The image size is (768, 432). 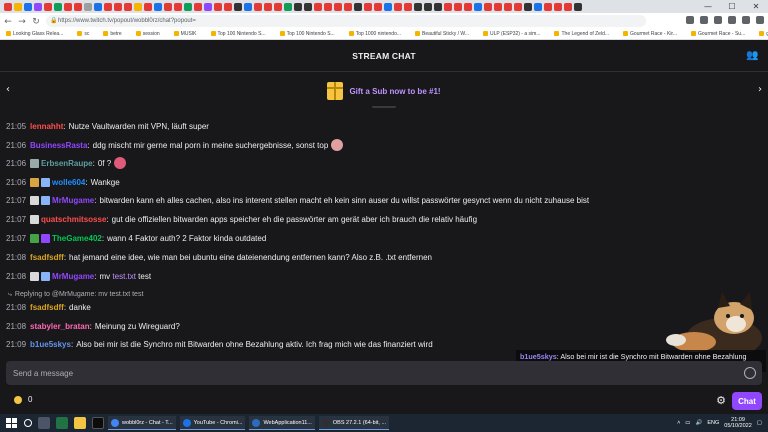 I want to click on message-username: ErbsenRaupe, so click(x=67, y=163).